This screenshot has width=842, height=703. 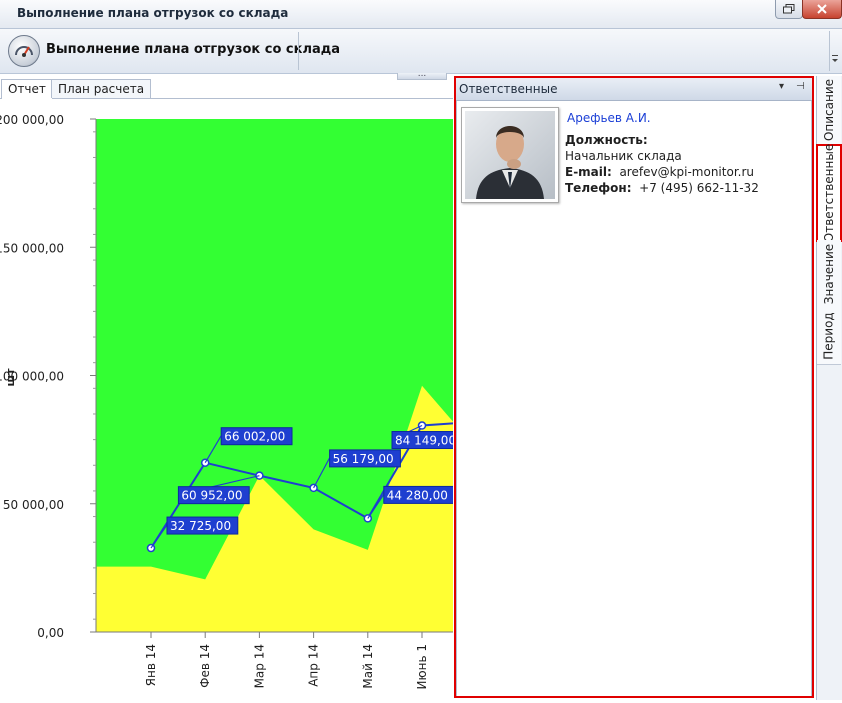 I want to click on phone-value: +7 (495) 662-11-32, so click(x=699, y=188).